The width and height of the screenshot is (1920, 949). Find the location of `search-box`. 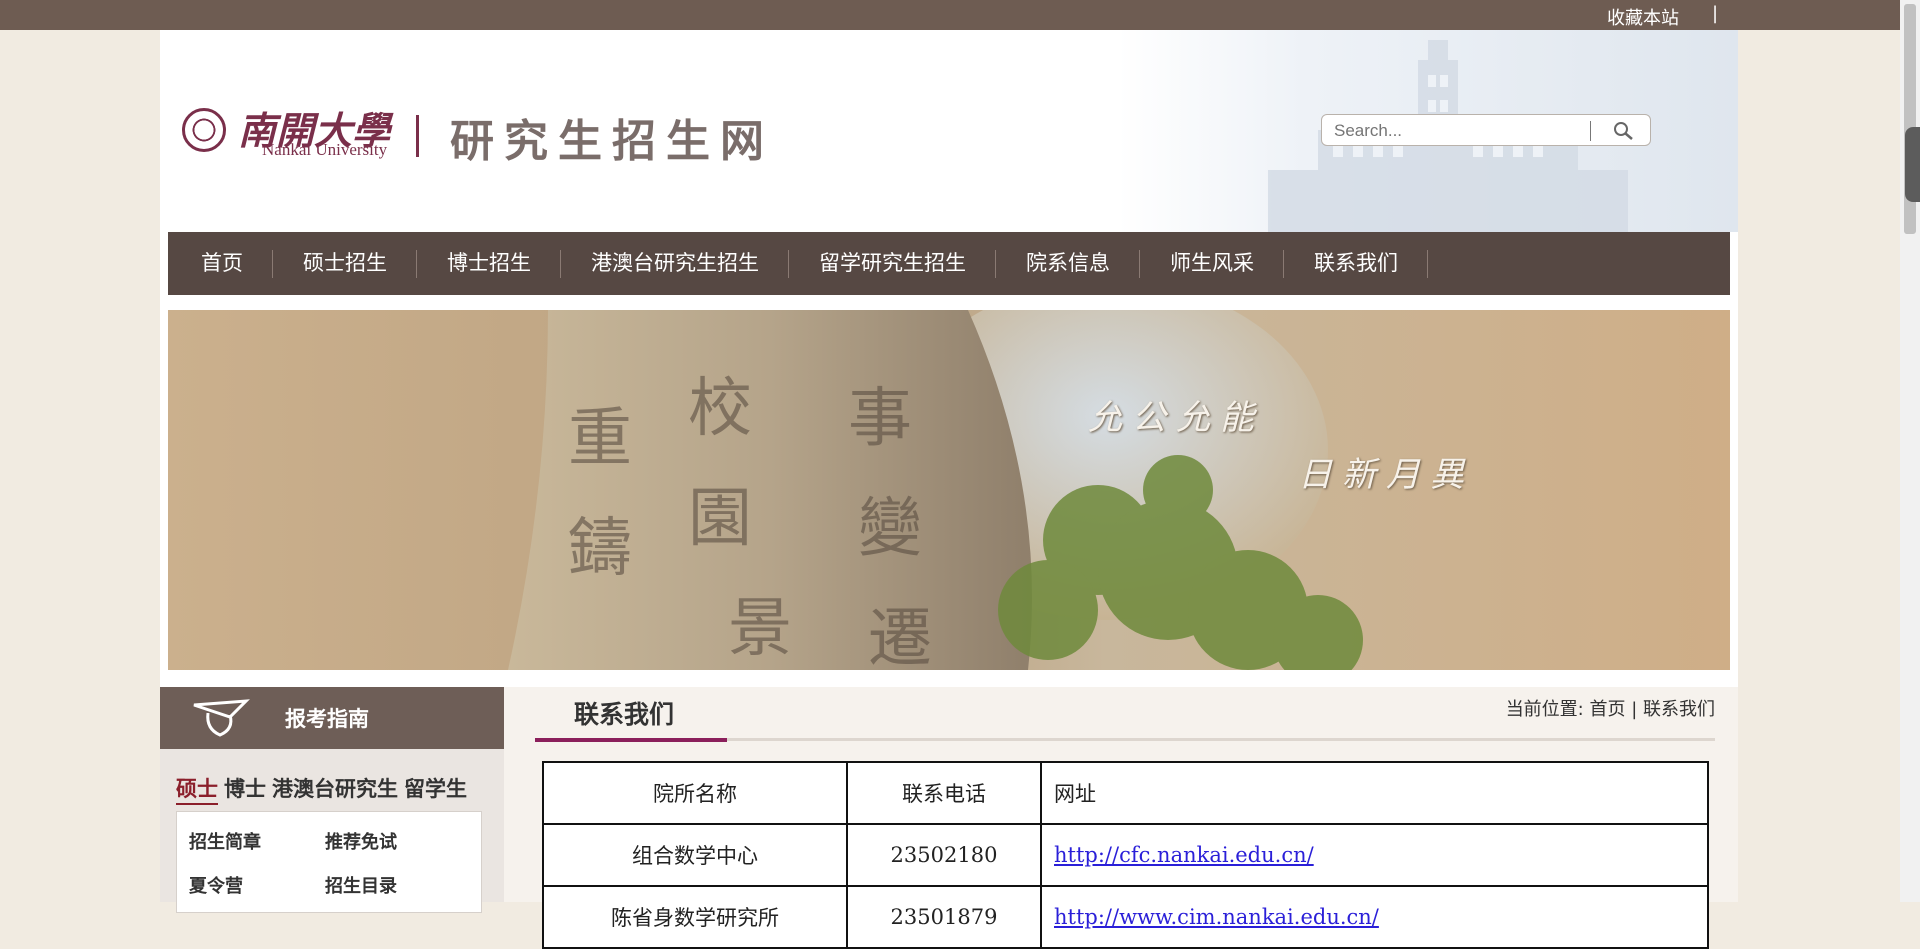

search-box is located at coordinates (1486, 130).